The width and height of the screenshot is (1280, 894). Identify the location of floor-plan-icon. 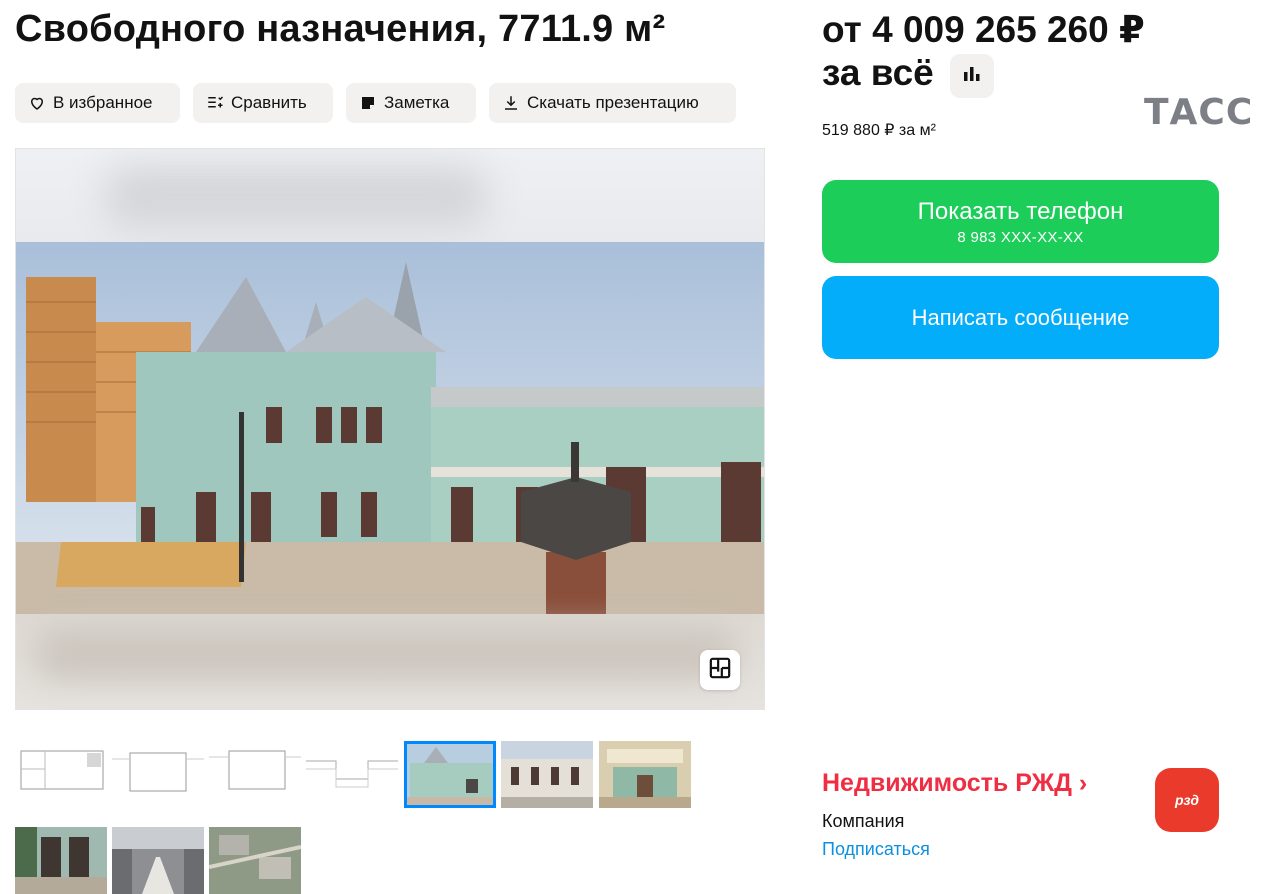
(720, 670).